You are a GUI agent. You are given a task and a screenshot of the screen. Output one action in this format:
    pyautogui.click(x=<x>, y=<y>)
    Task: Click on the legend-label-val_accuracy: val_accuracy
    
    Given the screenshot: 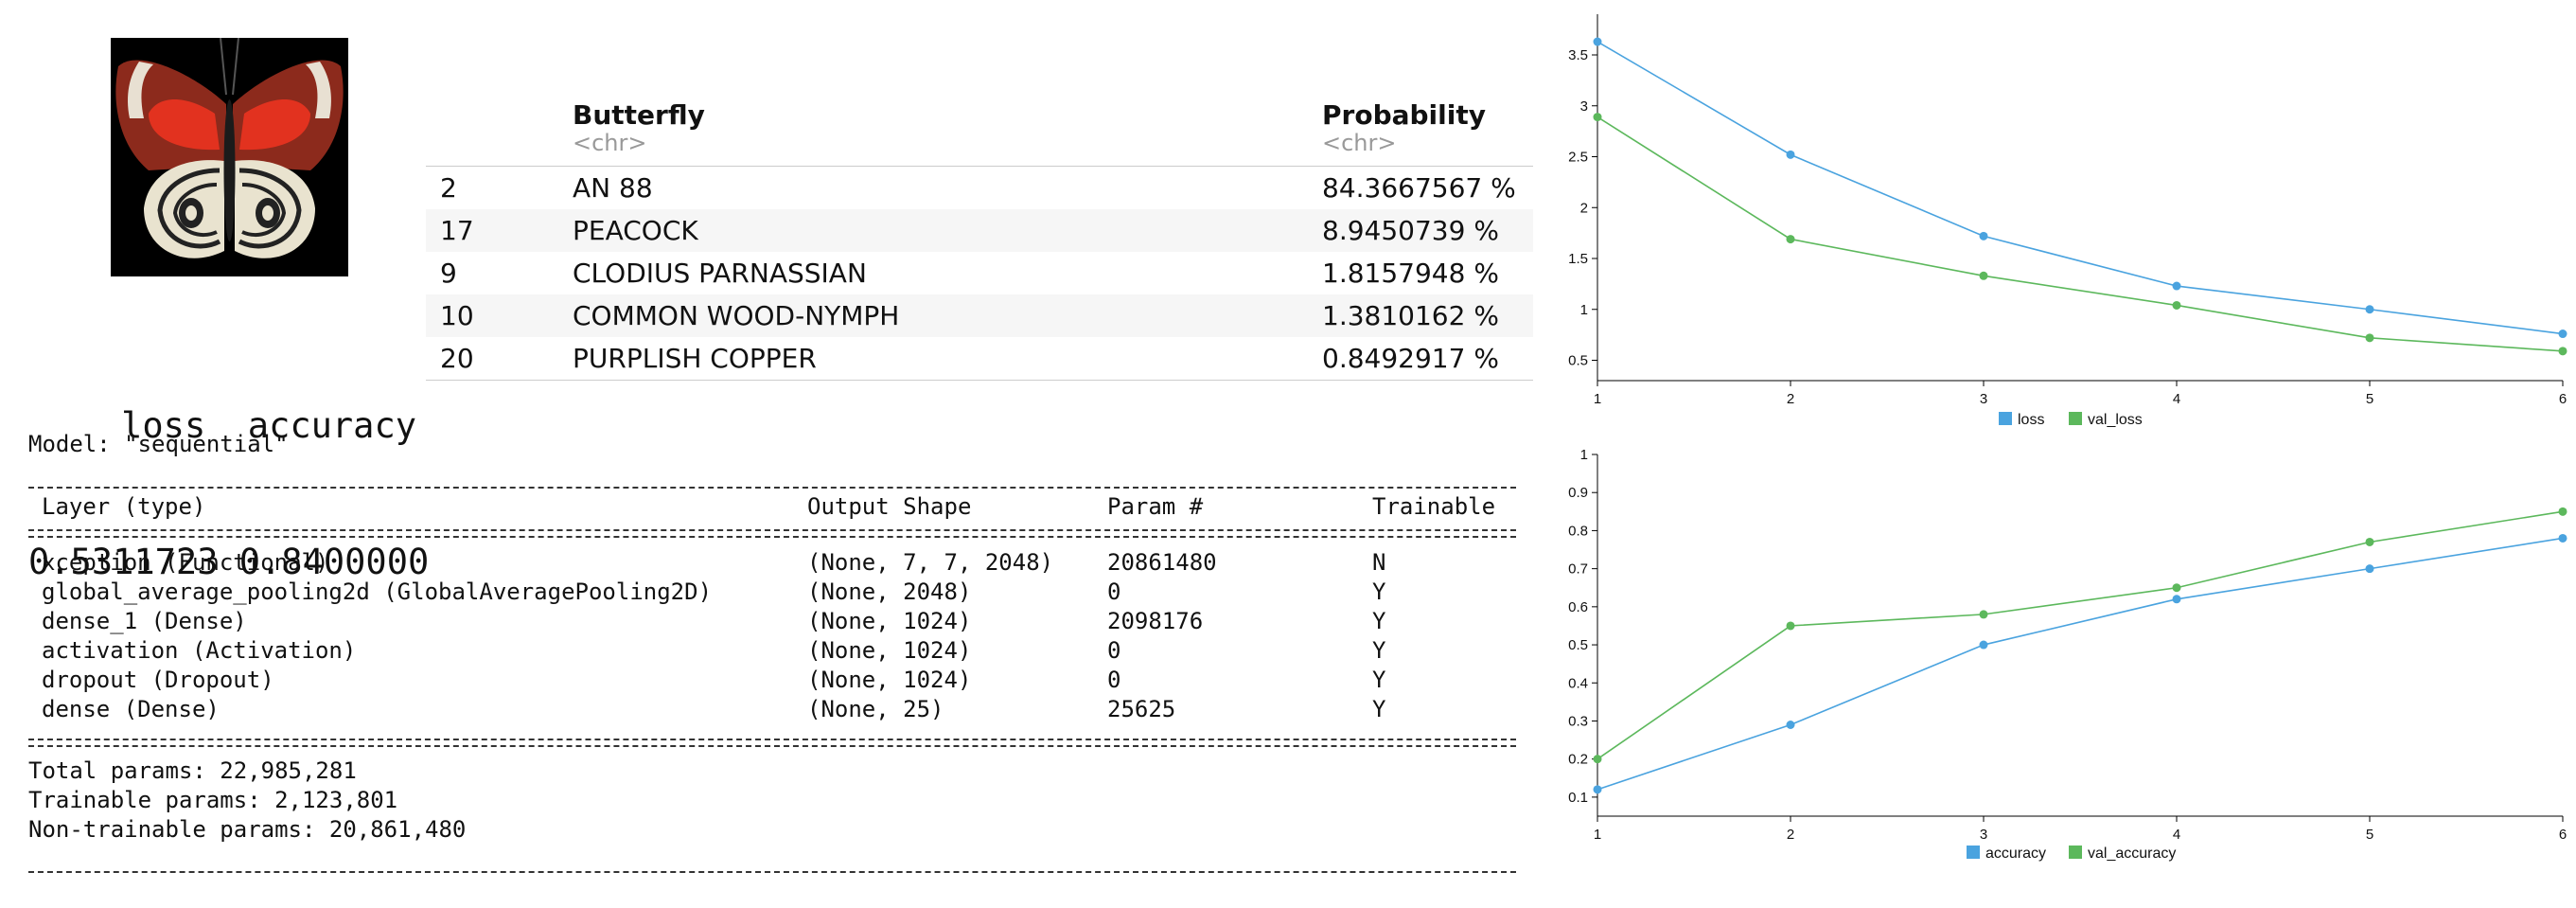 What is the action you would take?
    pyautogui.click(x=2132, y=854)
    